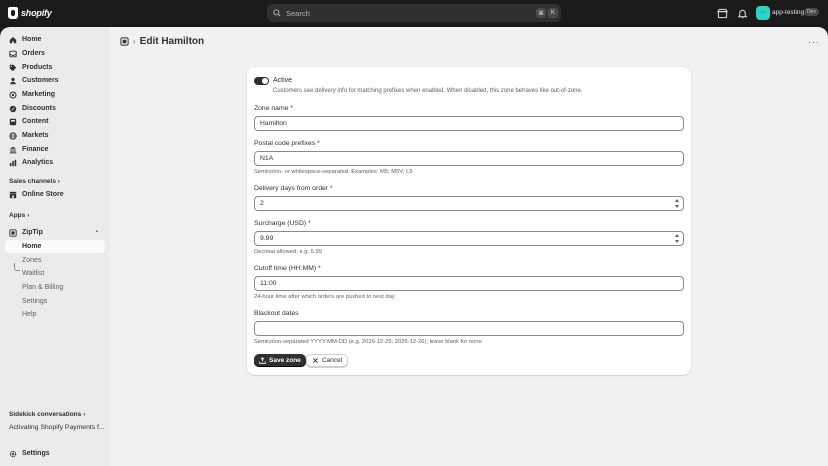 The height and width of the screenshot is (466, 828). I want to click on app-icon, so click(124, 41).